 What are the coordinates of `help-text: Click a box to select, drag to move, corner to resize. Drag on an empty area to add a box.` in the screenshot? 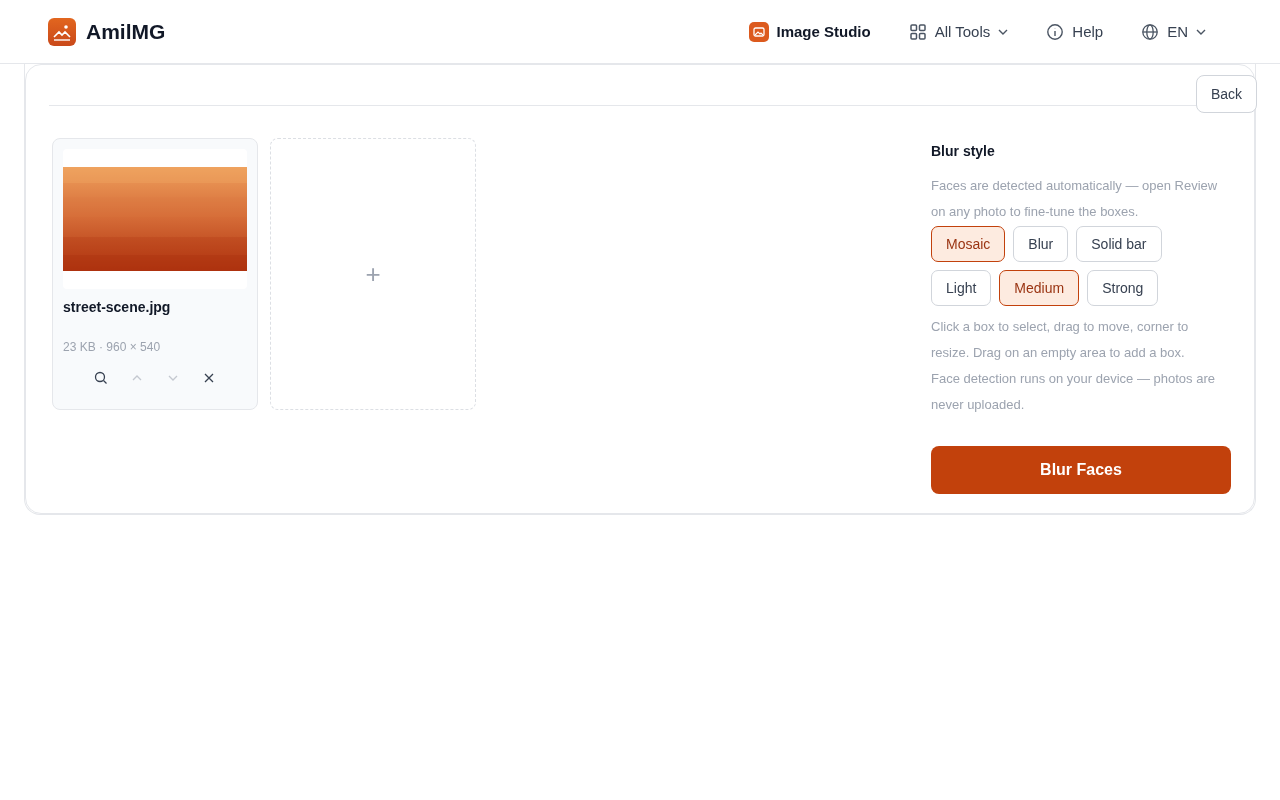 It's located at (1060, 340).